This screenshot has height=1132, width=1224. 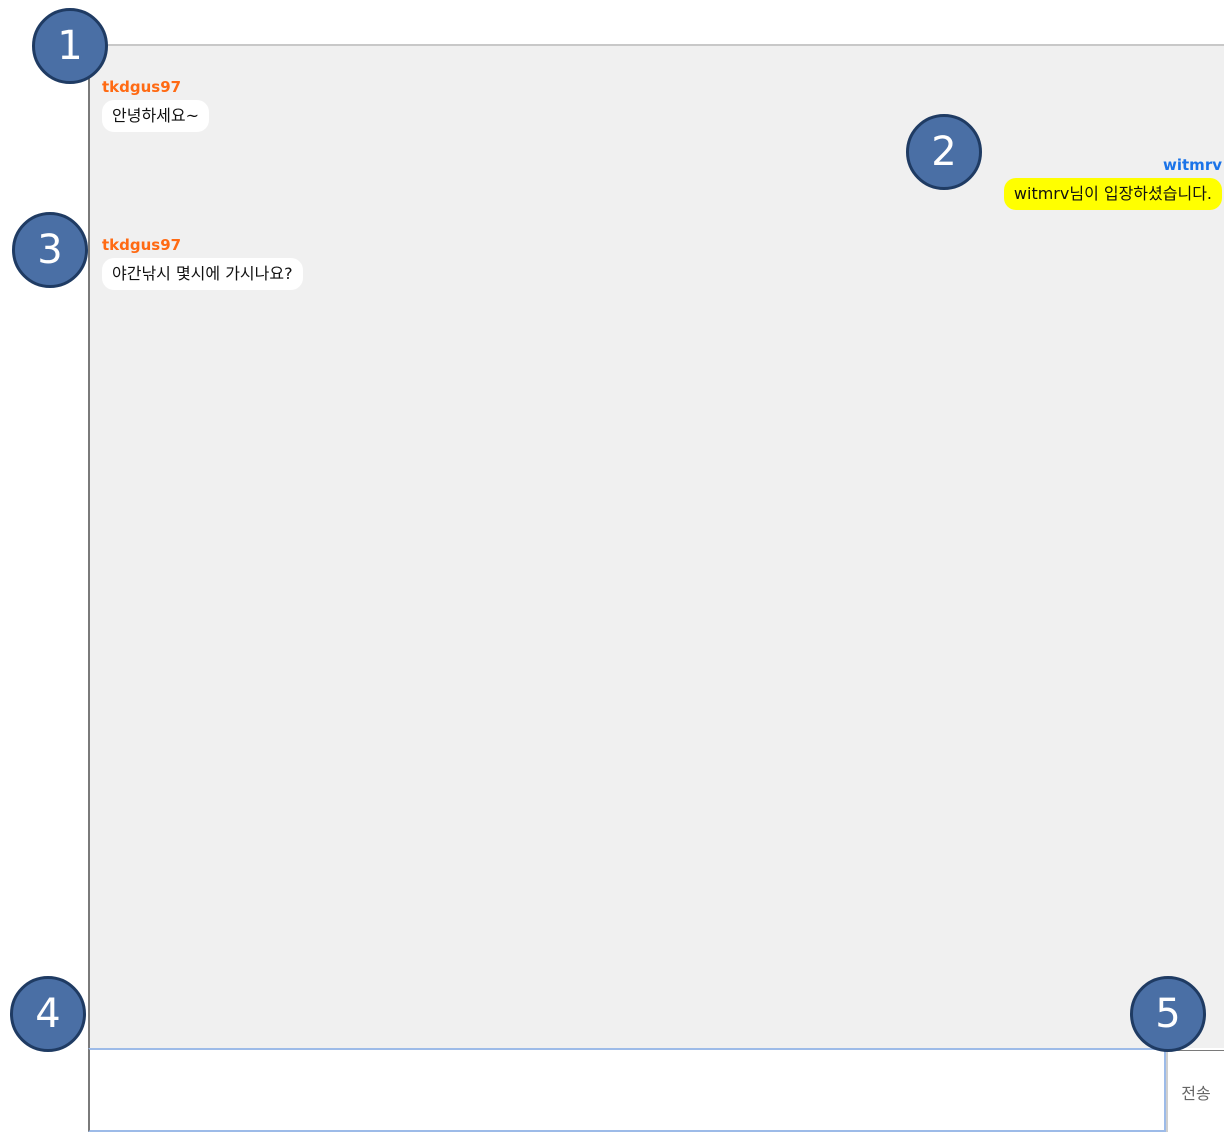 I want to click on message-bubble: witmrv님이 입장하셨습니다., so click(x=1112, y=194).